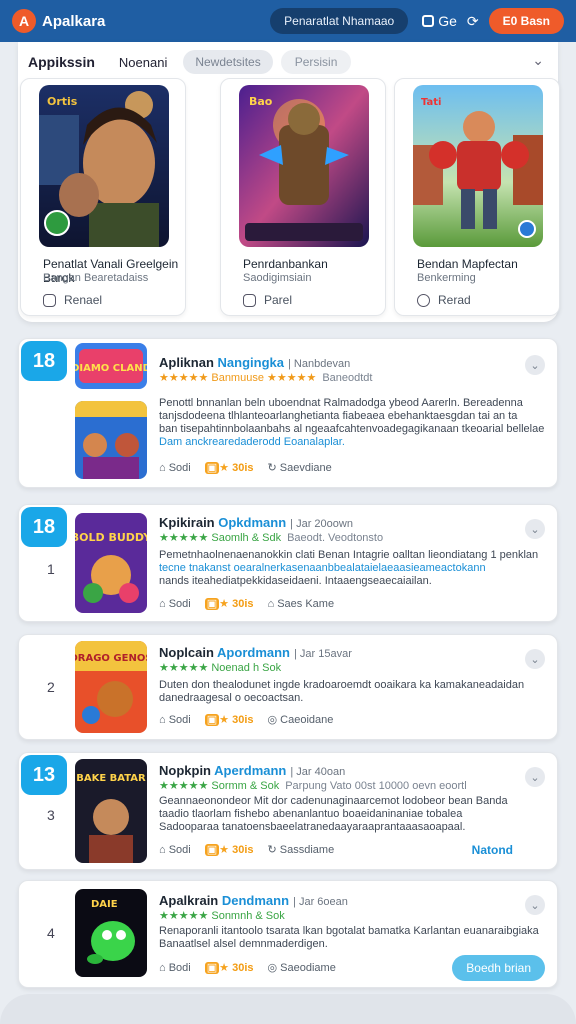 Image resolution: width=576 pixels, height=1024 pixels. Describe the element at coordinates (51, 569) in the screenshot. I see `rank-number: 1` at that location.